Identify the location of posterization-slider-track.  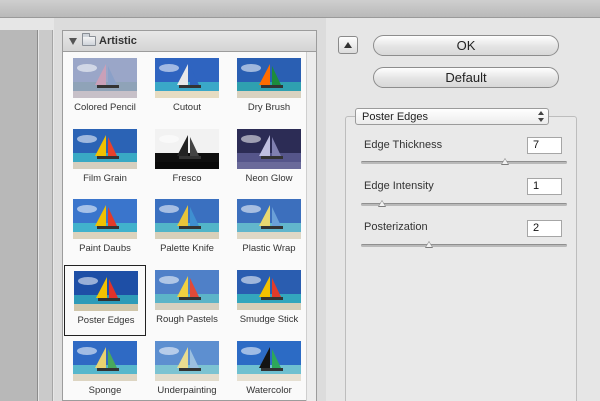
(464, 245).